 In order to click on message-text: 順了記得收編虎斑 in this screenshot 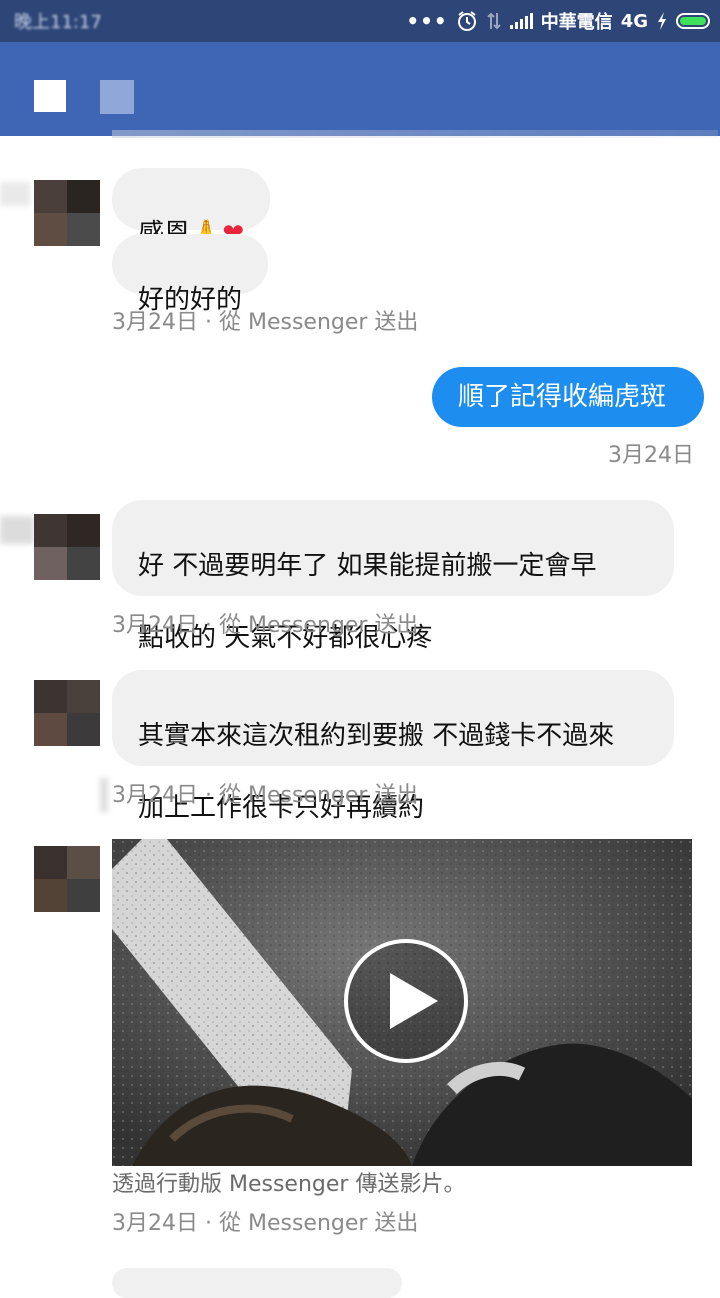, I will do `click(562, 397)`.